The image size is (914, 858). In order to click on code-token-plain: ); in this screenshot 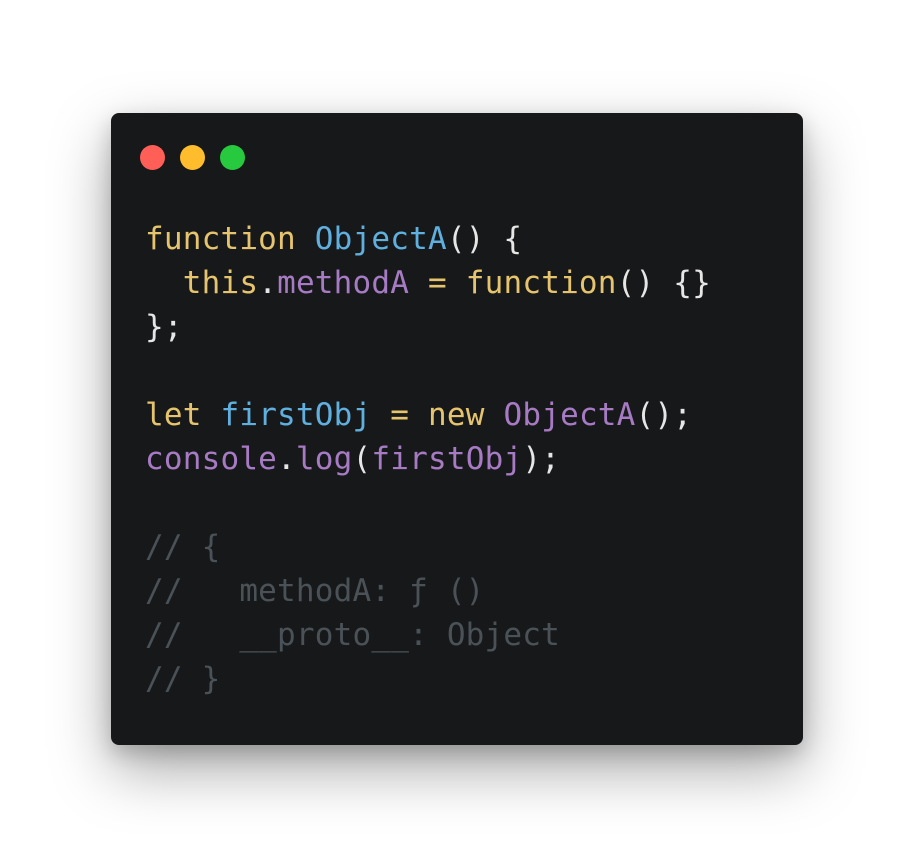, I will do `click(541, 459)`.